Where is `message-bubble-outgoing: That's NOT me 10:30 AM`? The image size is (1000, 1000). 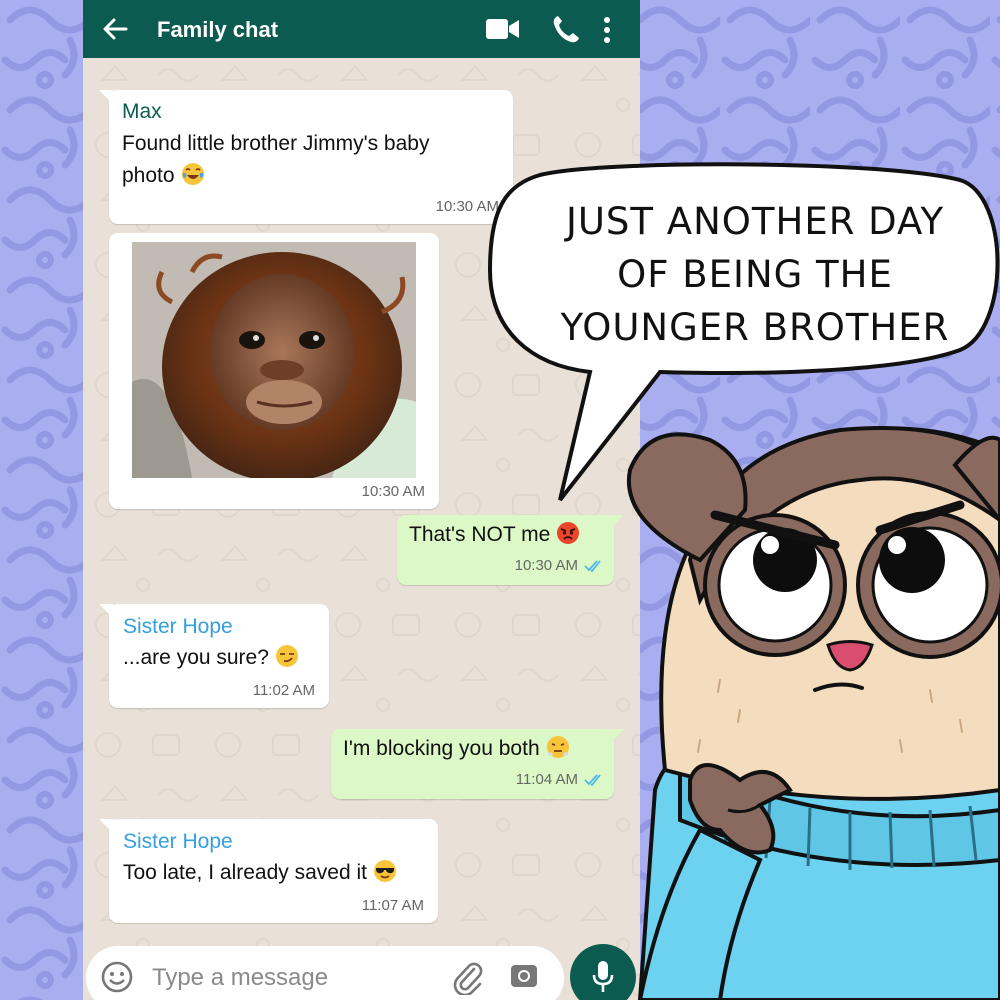 message-bubble-outgoing: That's NOT me 10:30 AM is located at coordinates (510, 550).